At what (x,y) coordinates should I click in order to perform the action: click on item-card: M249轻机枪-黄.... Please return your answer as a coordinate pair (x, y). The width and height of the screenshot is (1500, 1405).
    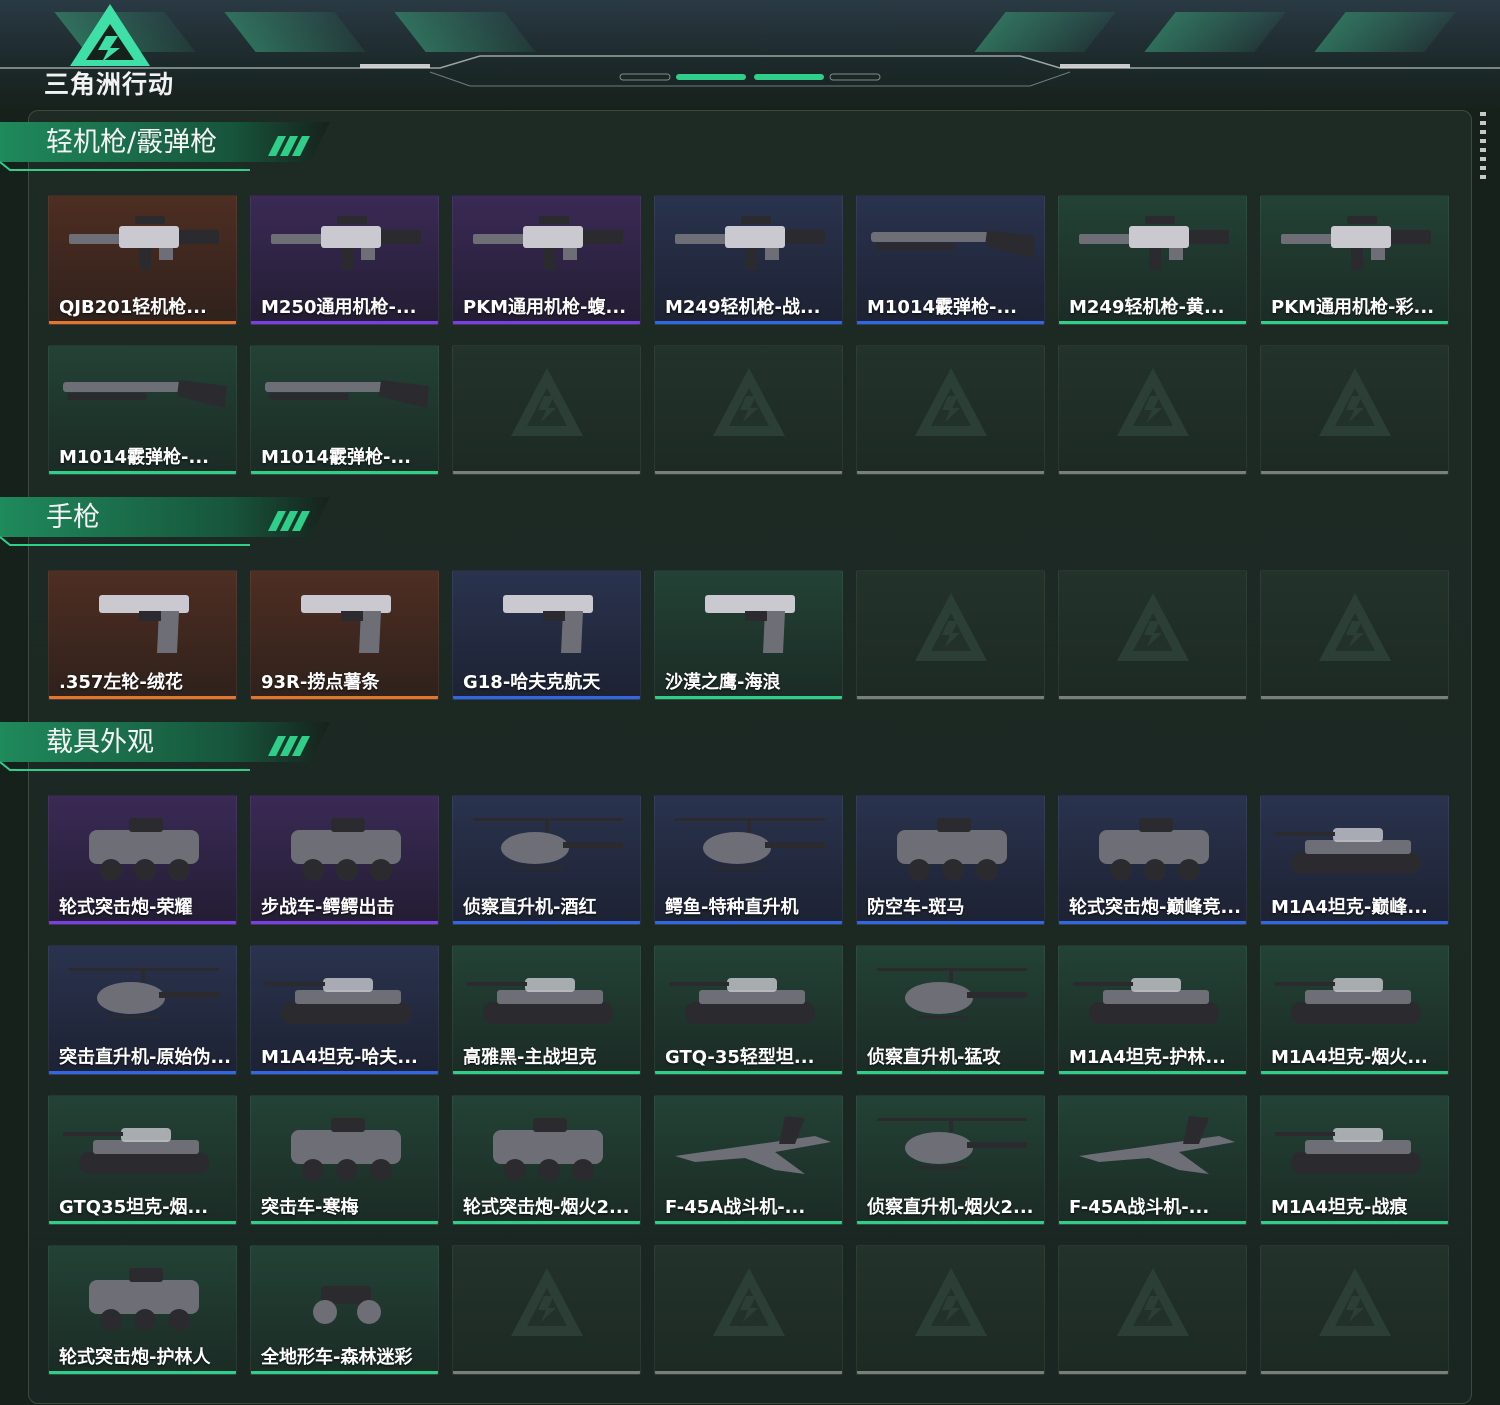
    Looking at the image, I should click on (1152, 260).